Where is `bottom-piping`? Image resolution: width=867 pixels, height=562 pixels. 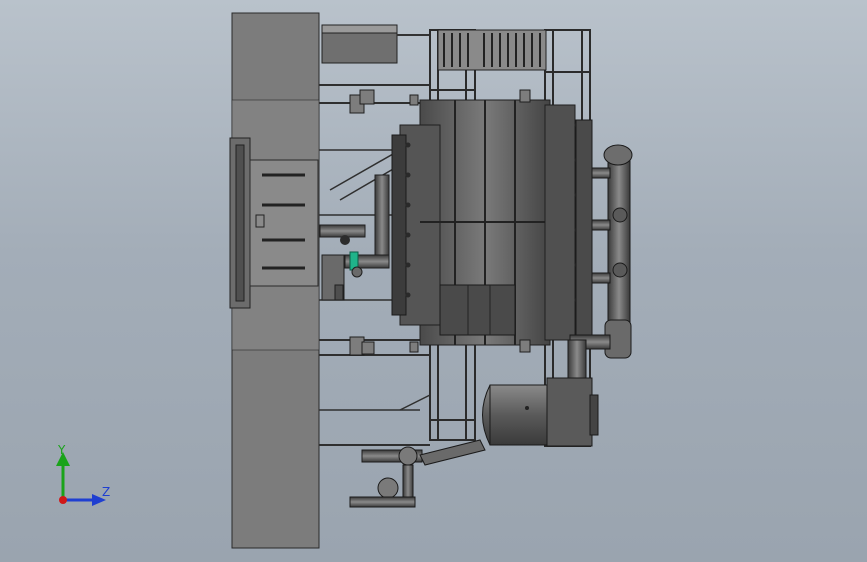 bottom-piping is located at coordinates (417, 473).